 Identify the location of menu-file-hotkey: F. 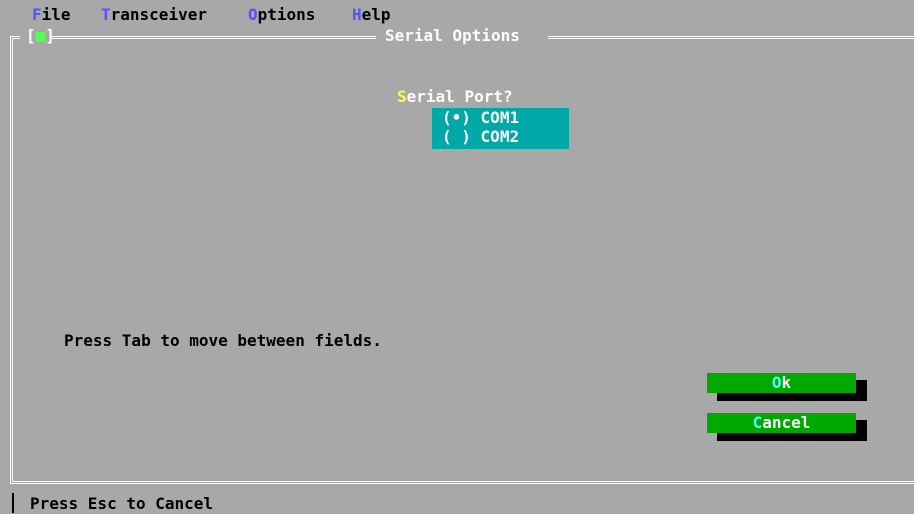
(37, 14).